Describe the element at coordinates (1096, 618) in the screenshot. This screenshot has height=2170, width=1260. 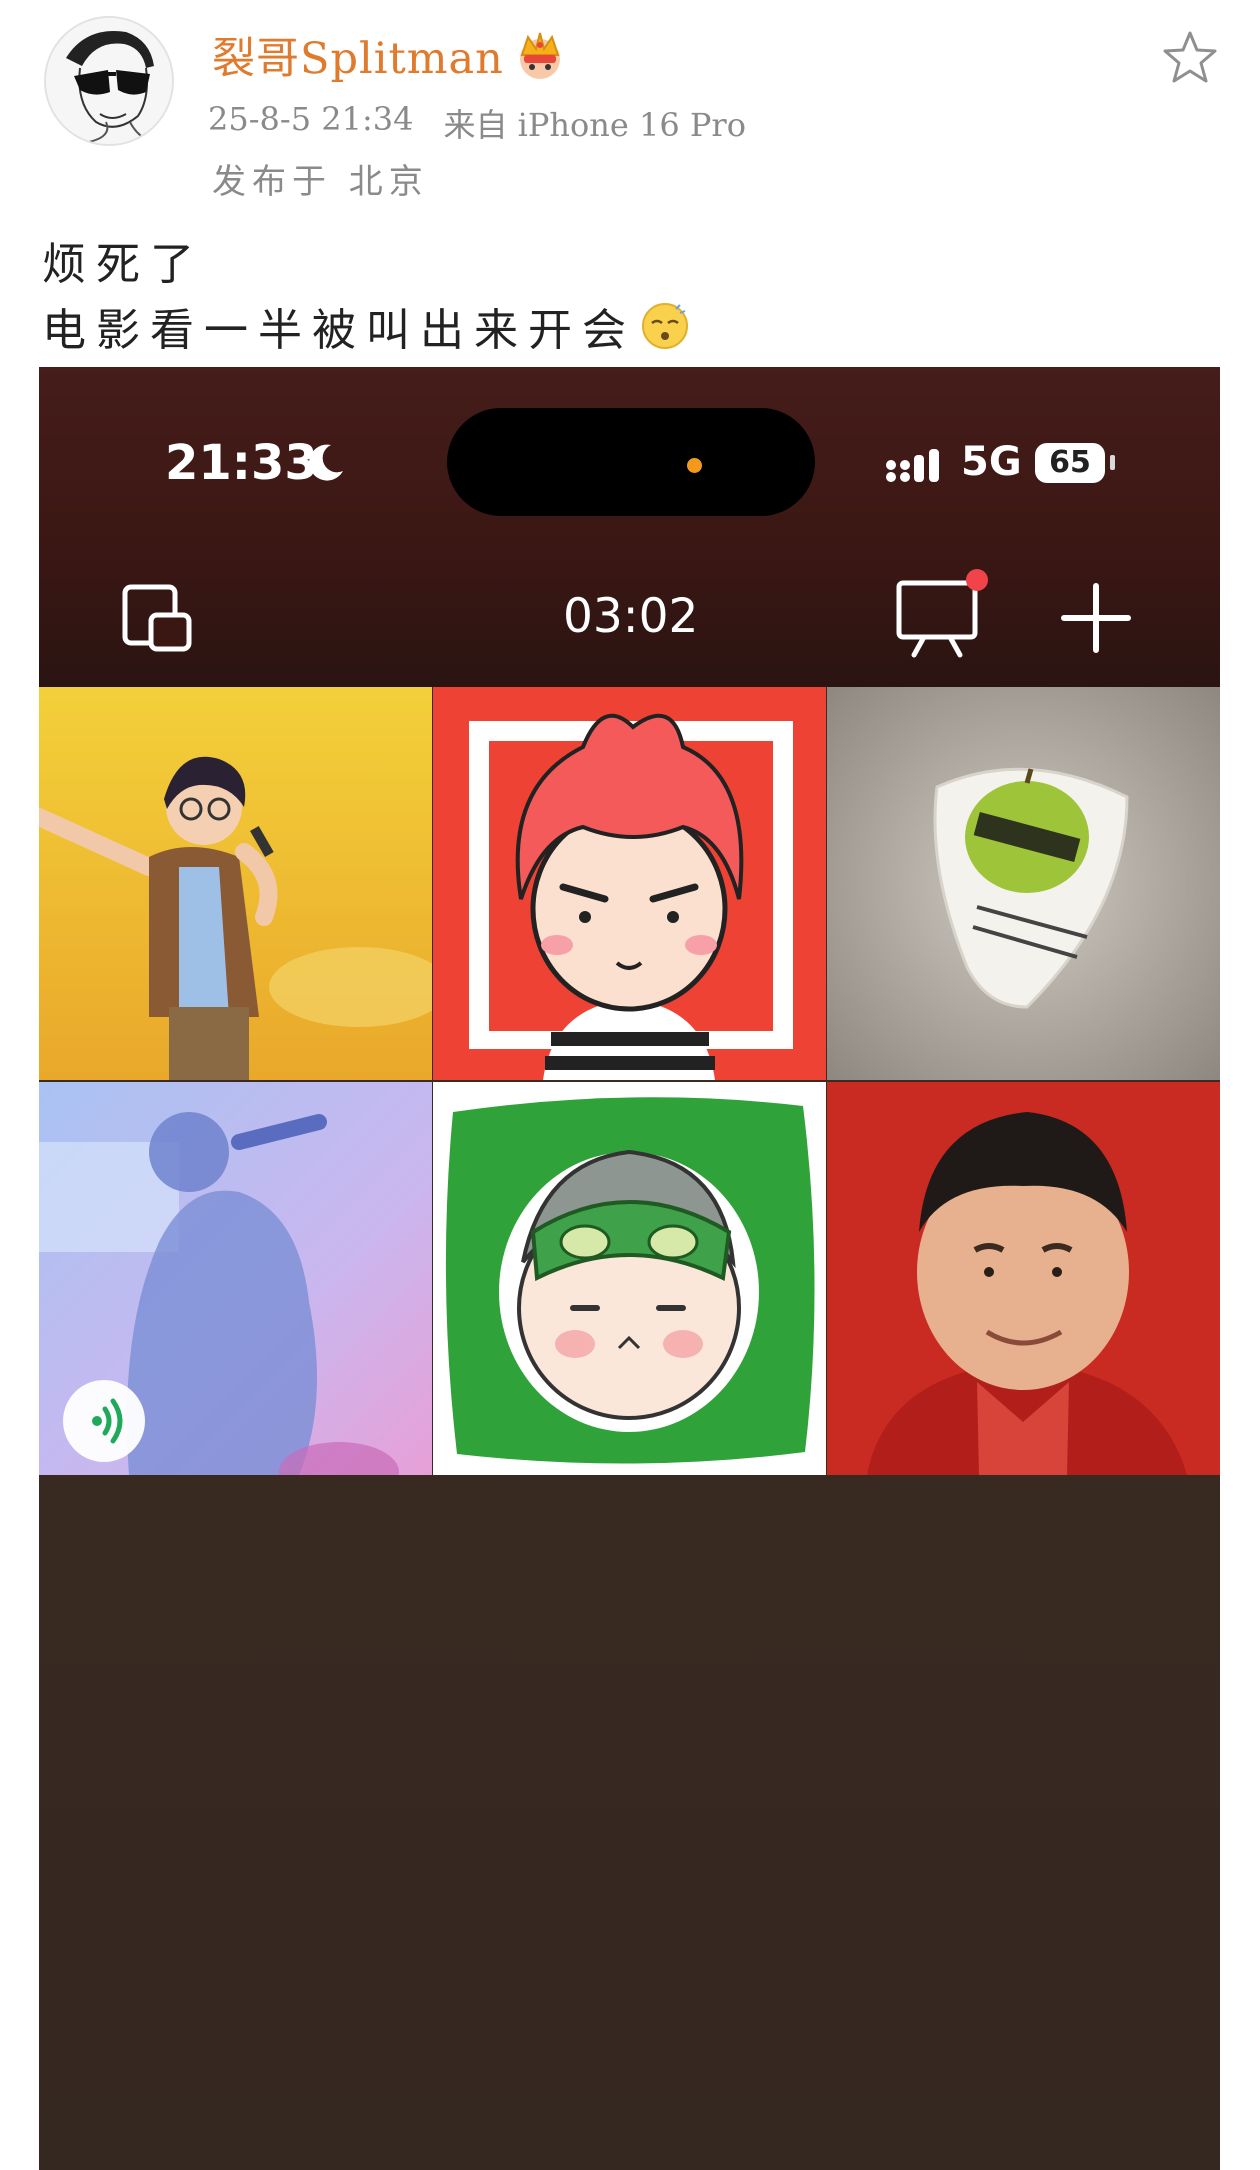
I see `add-icon` at that location.